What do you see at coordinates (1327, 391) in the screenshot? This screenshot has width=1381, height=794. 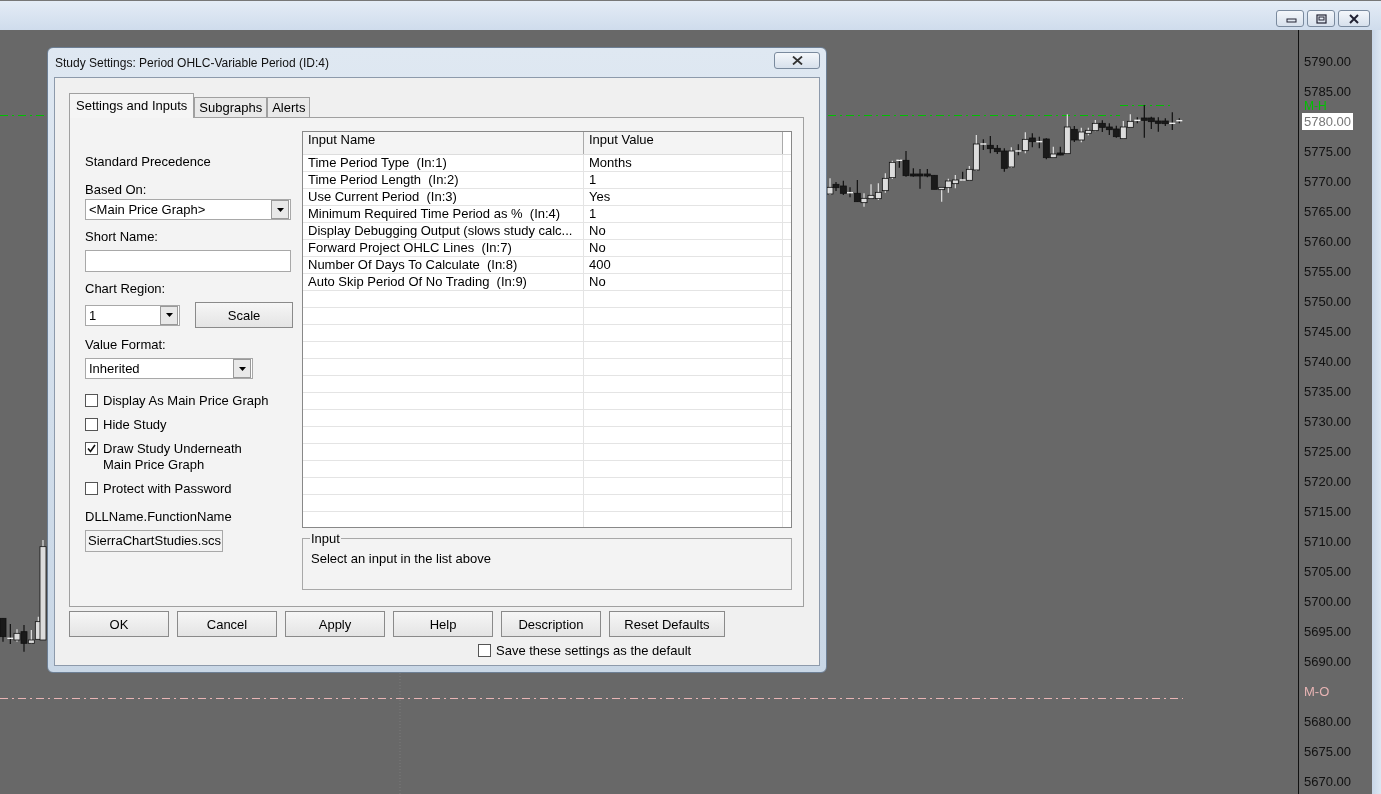 I see `price-label: 5735.00` at bounding box center [1327, 391].